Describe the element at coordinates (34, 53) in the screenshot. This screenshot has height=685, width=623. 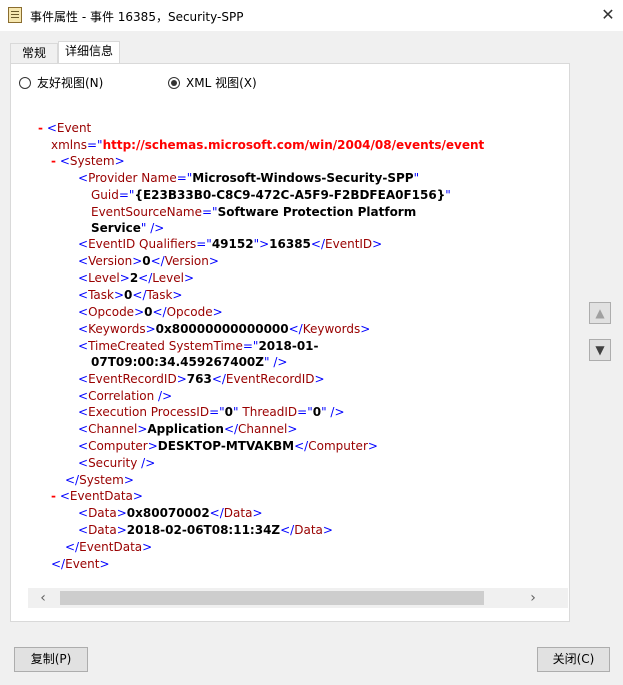
I see `tab-general: 常规` at that location.